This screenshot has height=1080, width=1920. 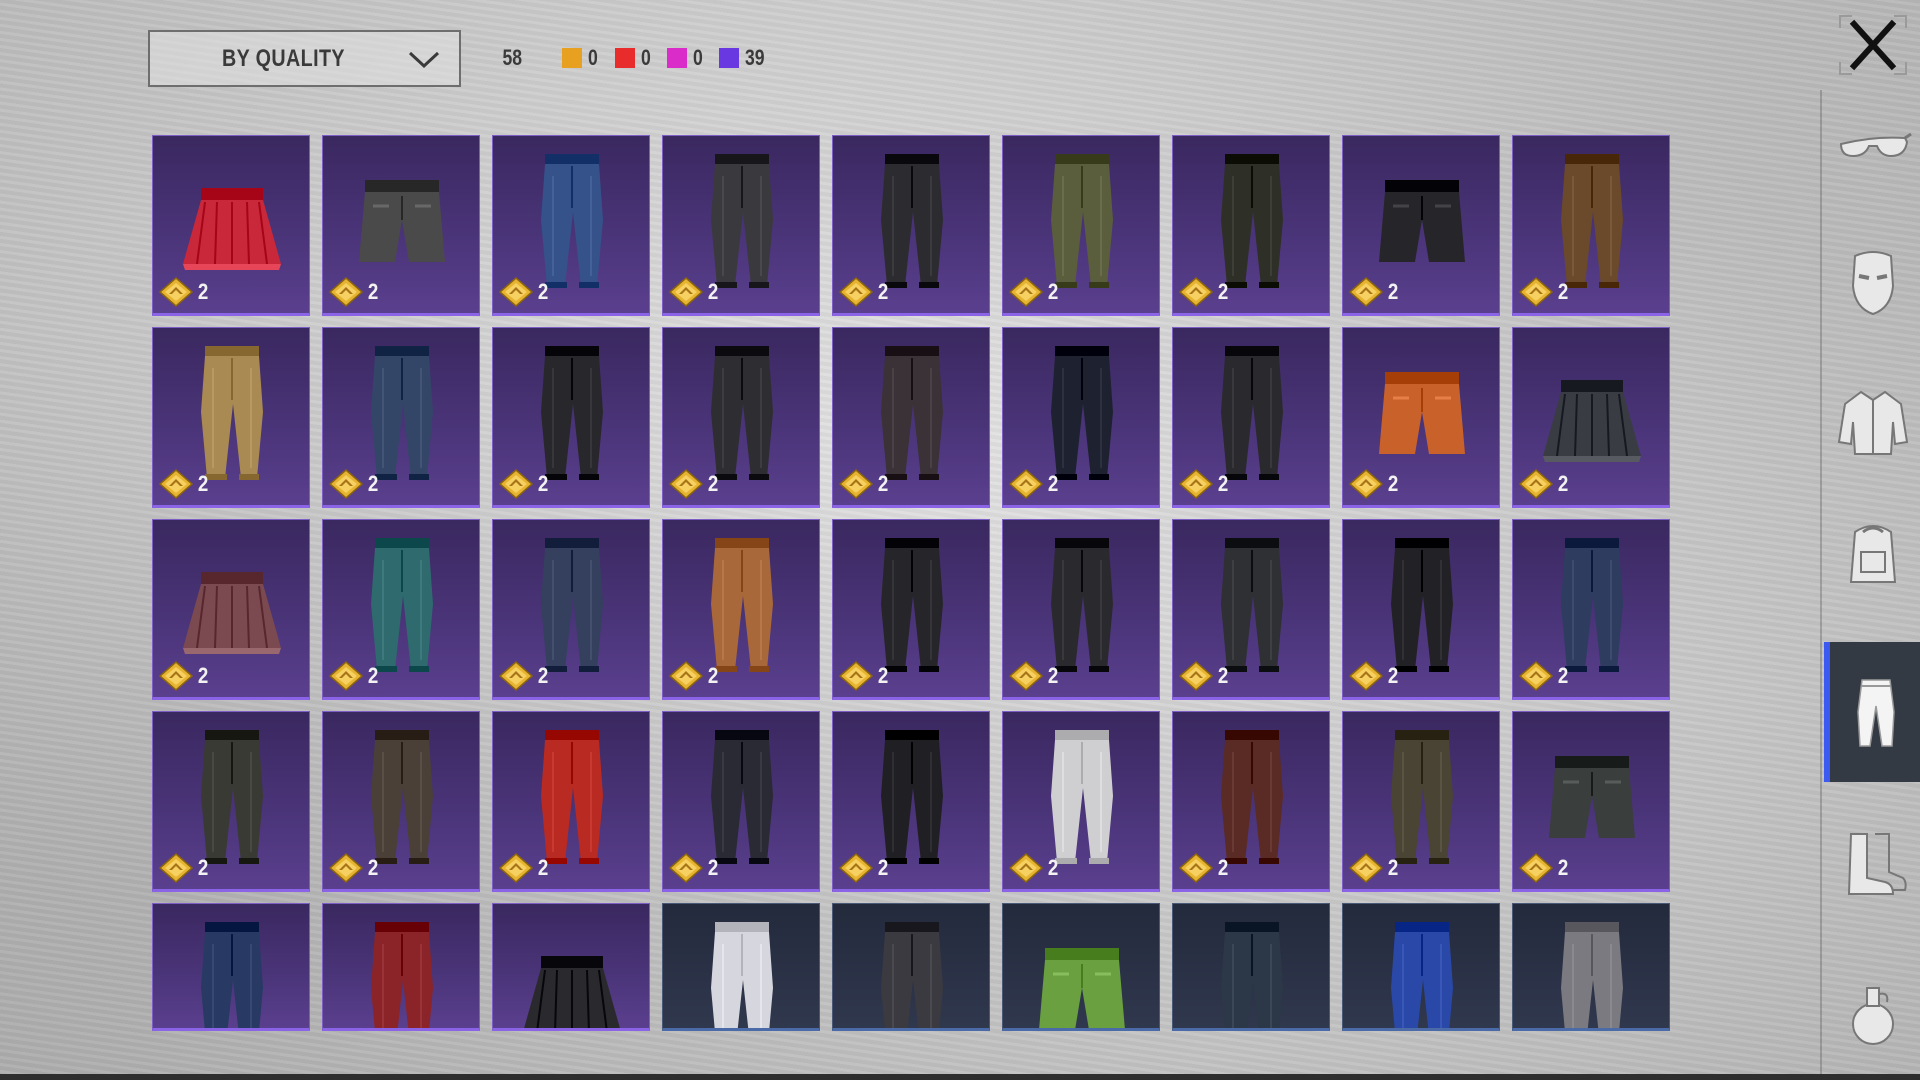 I want to click on sidebar-item-backpack, so click(x=1872, y=552).